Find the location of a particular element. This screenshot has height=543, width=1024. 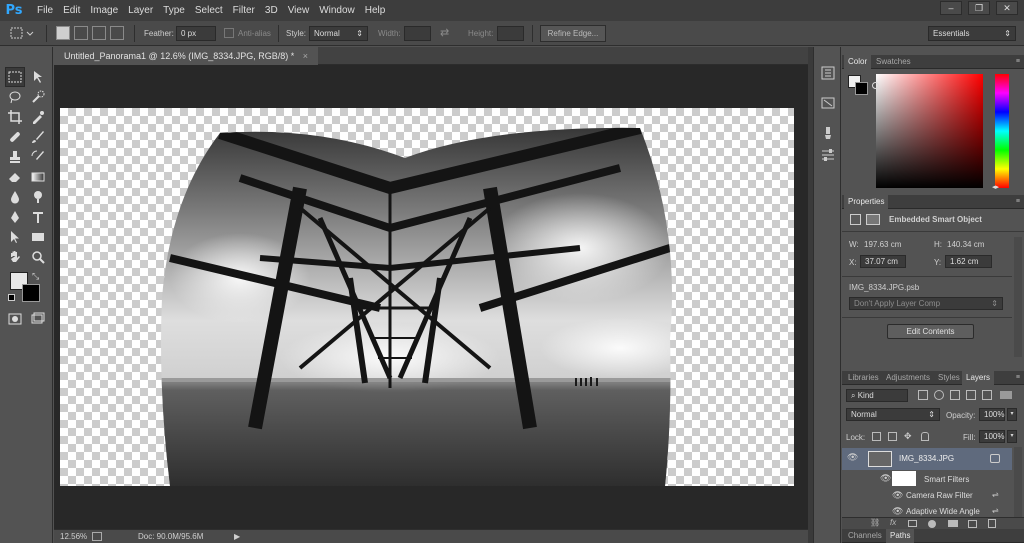

mask-icon is located at coordinates (873, 219).